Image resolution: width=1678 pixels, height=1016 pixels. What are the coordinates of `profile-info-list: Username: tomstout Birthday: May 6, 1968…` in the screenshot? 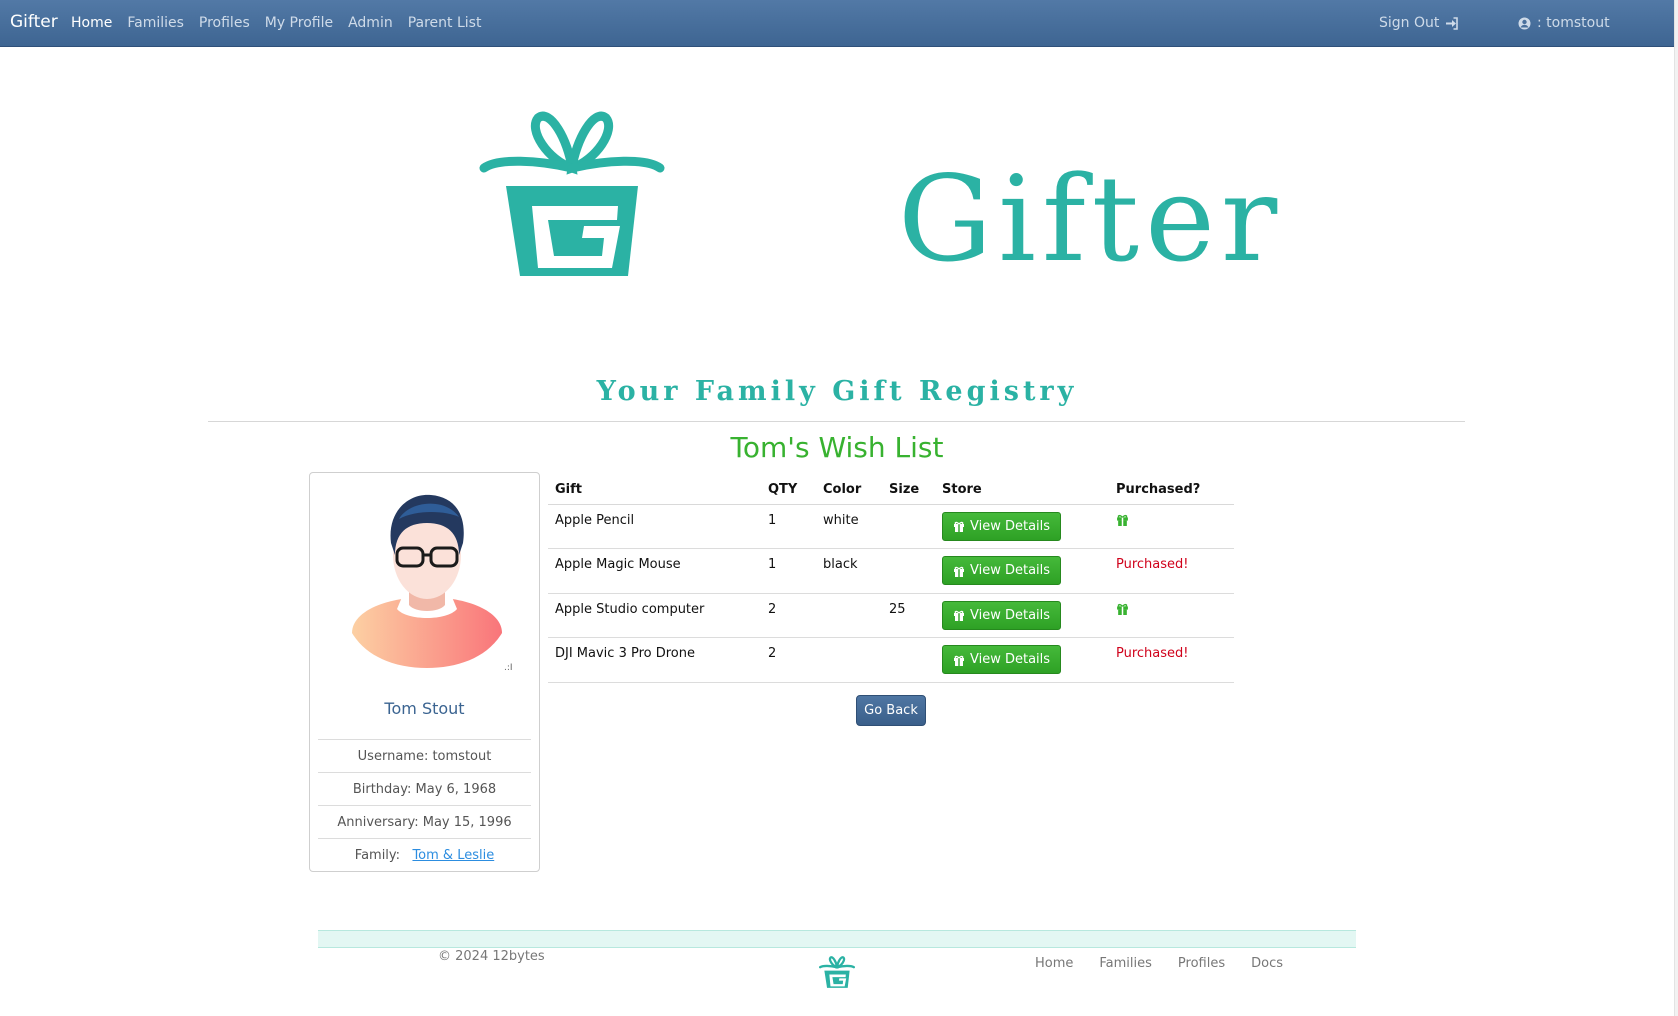 It's located at (424, 805).